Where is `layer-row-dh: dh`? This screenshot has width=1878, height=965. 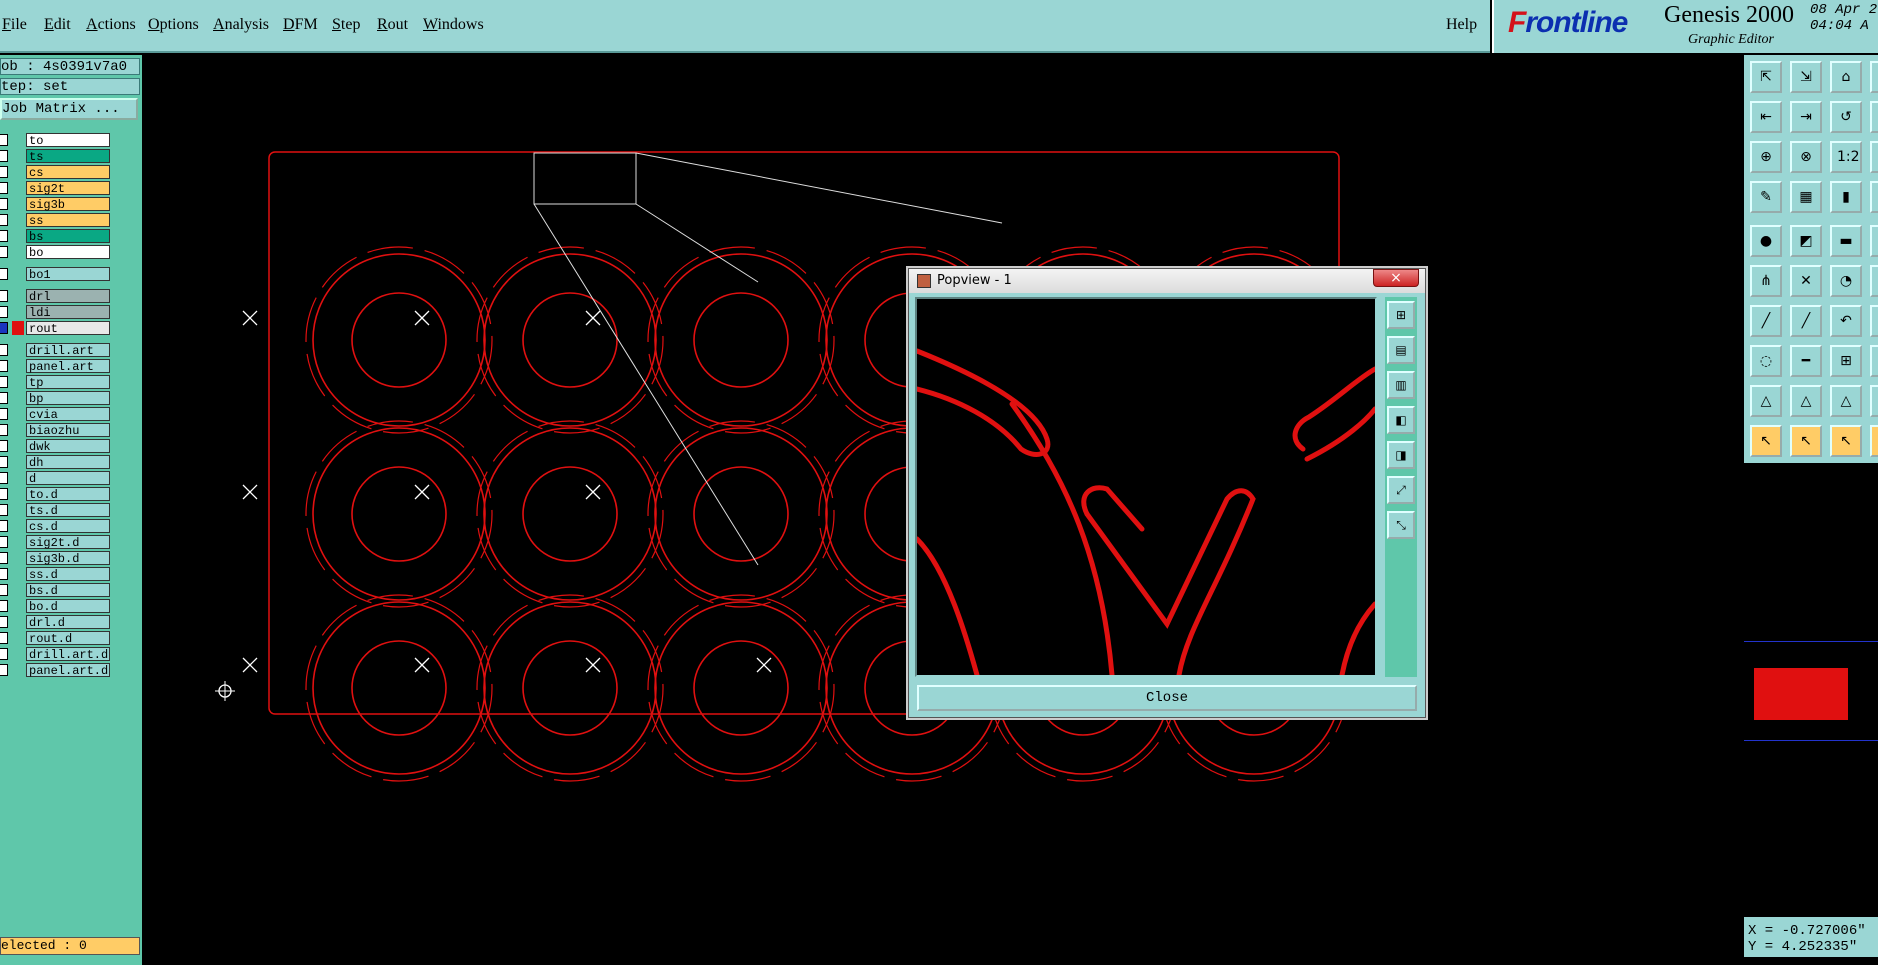 layer-row-dh: dh is located at coordinates (56, 462).